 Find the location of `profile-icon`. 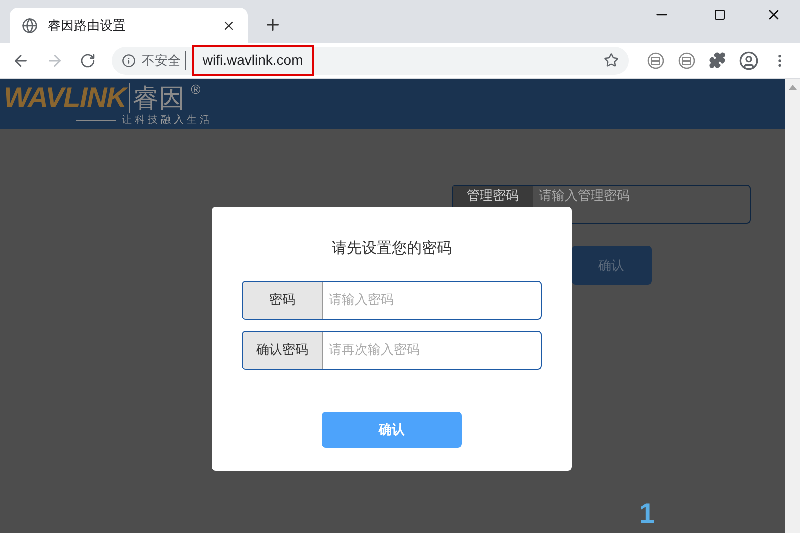

profile-icon is located at coordinates (749, 60).